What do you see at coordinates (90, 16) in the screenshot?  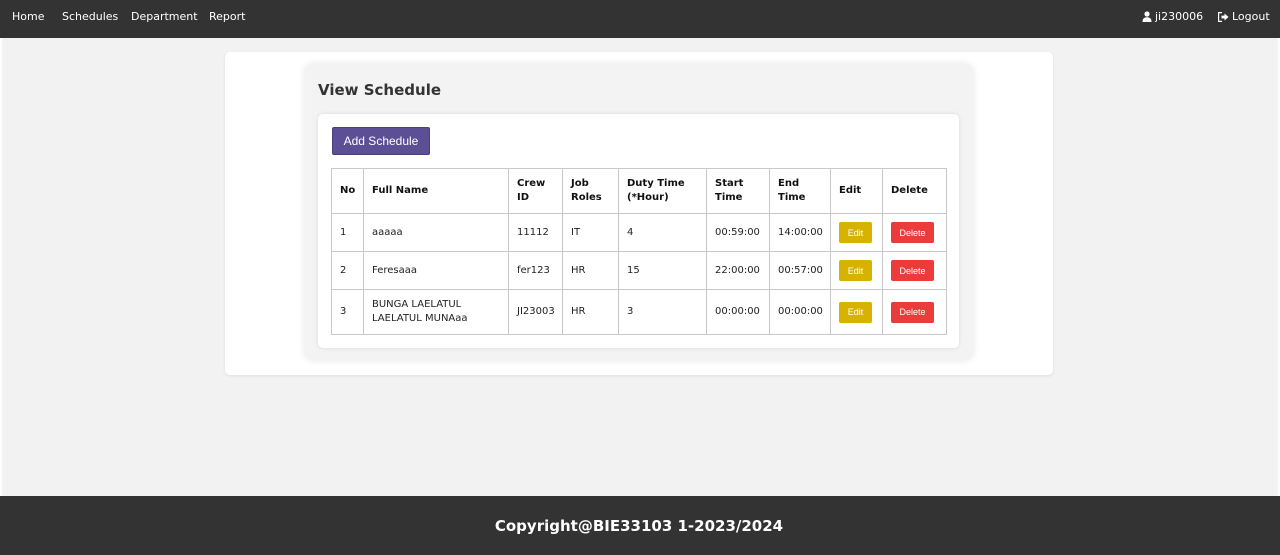 I see `nav-schedules-link: Schedules` at bounding box center [90, 16].